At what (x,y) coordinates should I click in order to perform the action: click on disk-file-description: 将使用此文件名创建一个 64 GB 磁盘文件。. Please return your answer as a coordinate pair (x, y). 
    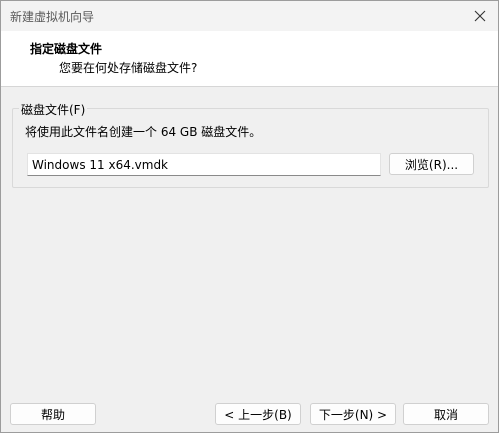
    Looking at the image, I should click on (143, 132).